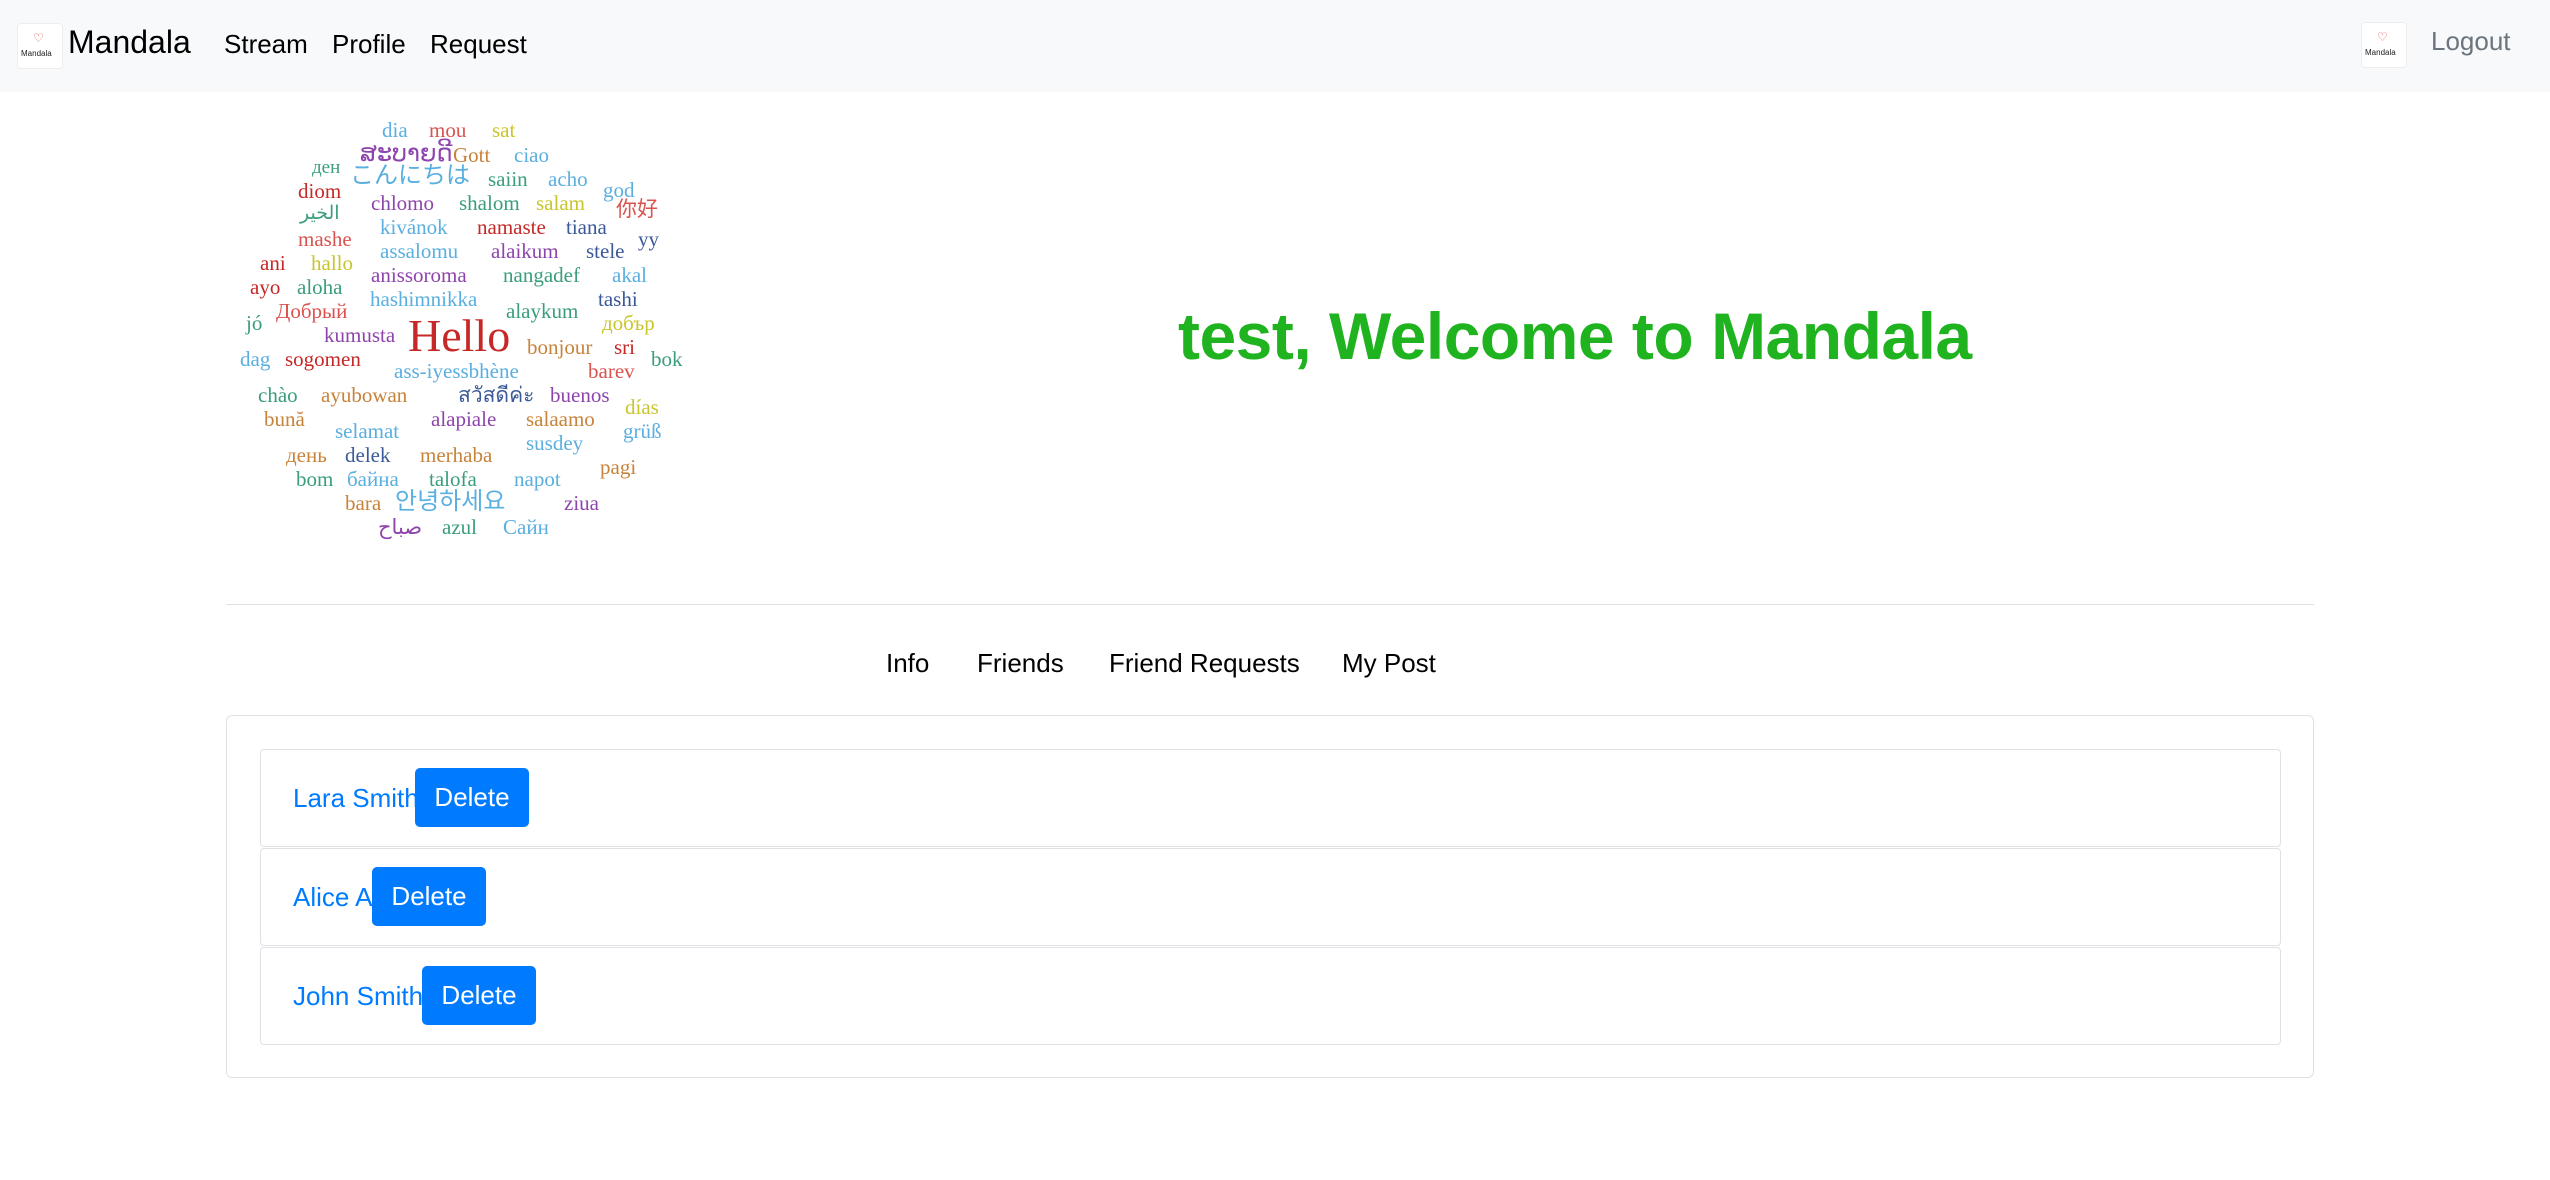  What do you see at coordinates (1204, 663) in the screenshot?
I see `tab-friend-requests: Friend Requests` at bounding box center [1204, 663].